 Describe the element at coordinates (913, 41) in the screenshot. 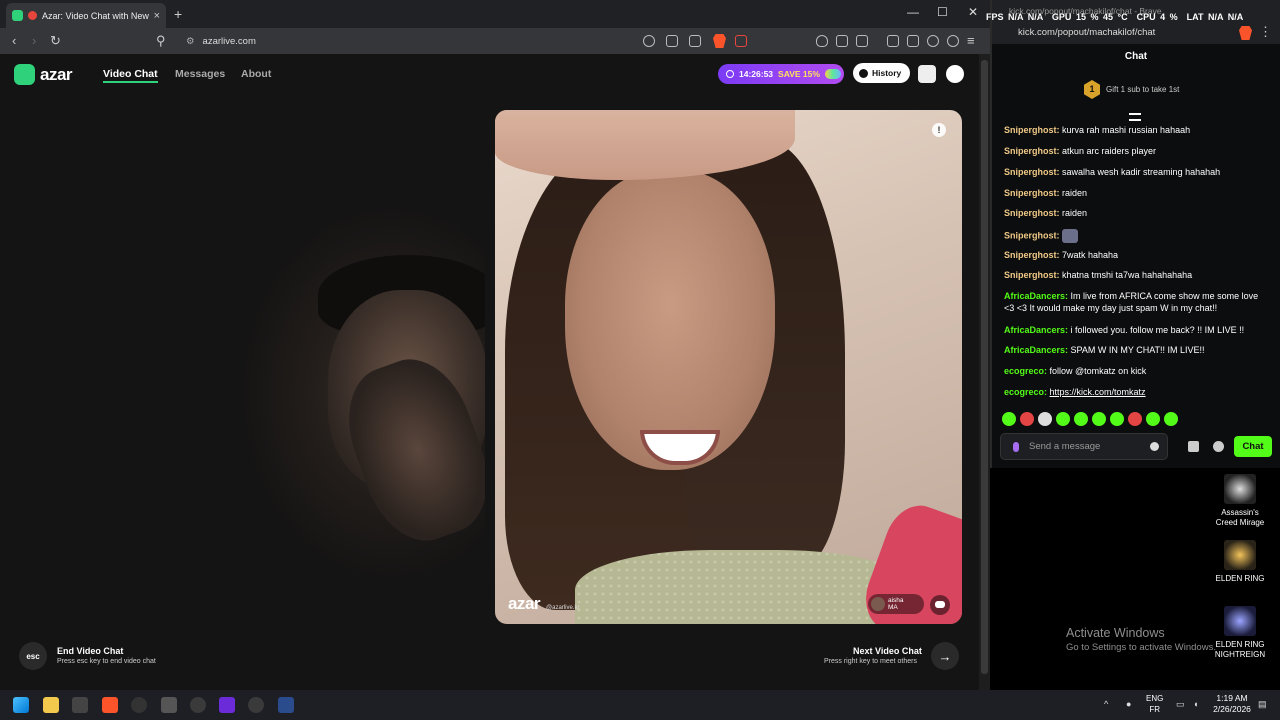

I see `wallet-icon` at that location.